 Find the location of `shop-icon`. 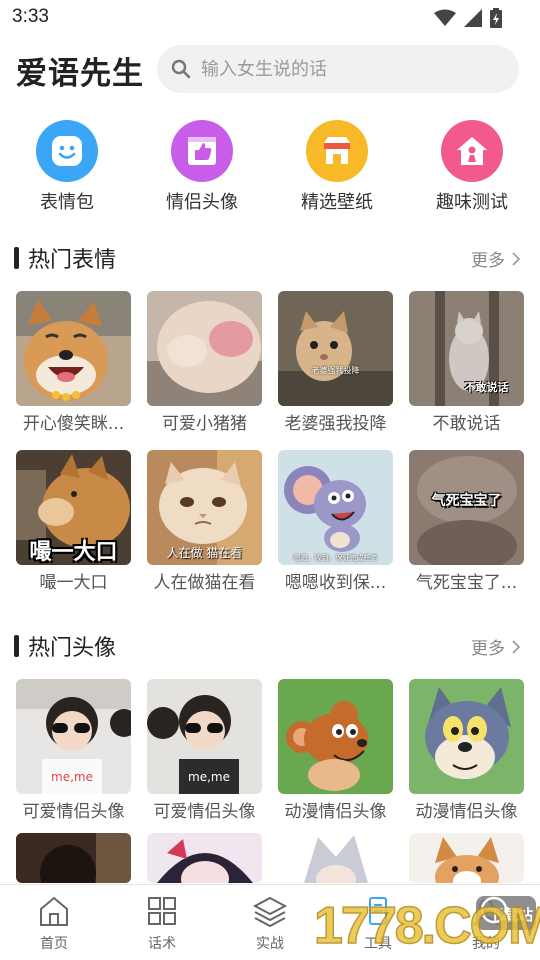

shop-icon is located at coordinates (337, 151).